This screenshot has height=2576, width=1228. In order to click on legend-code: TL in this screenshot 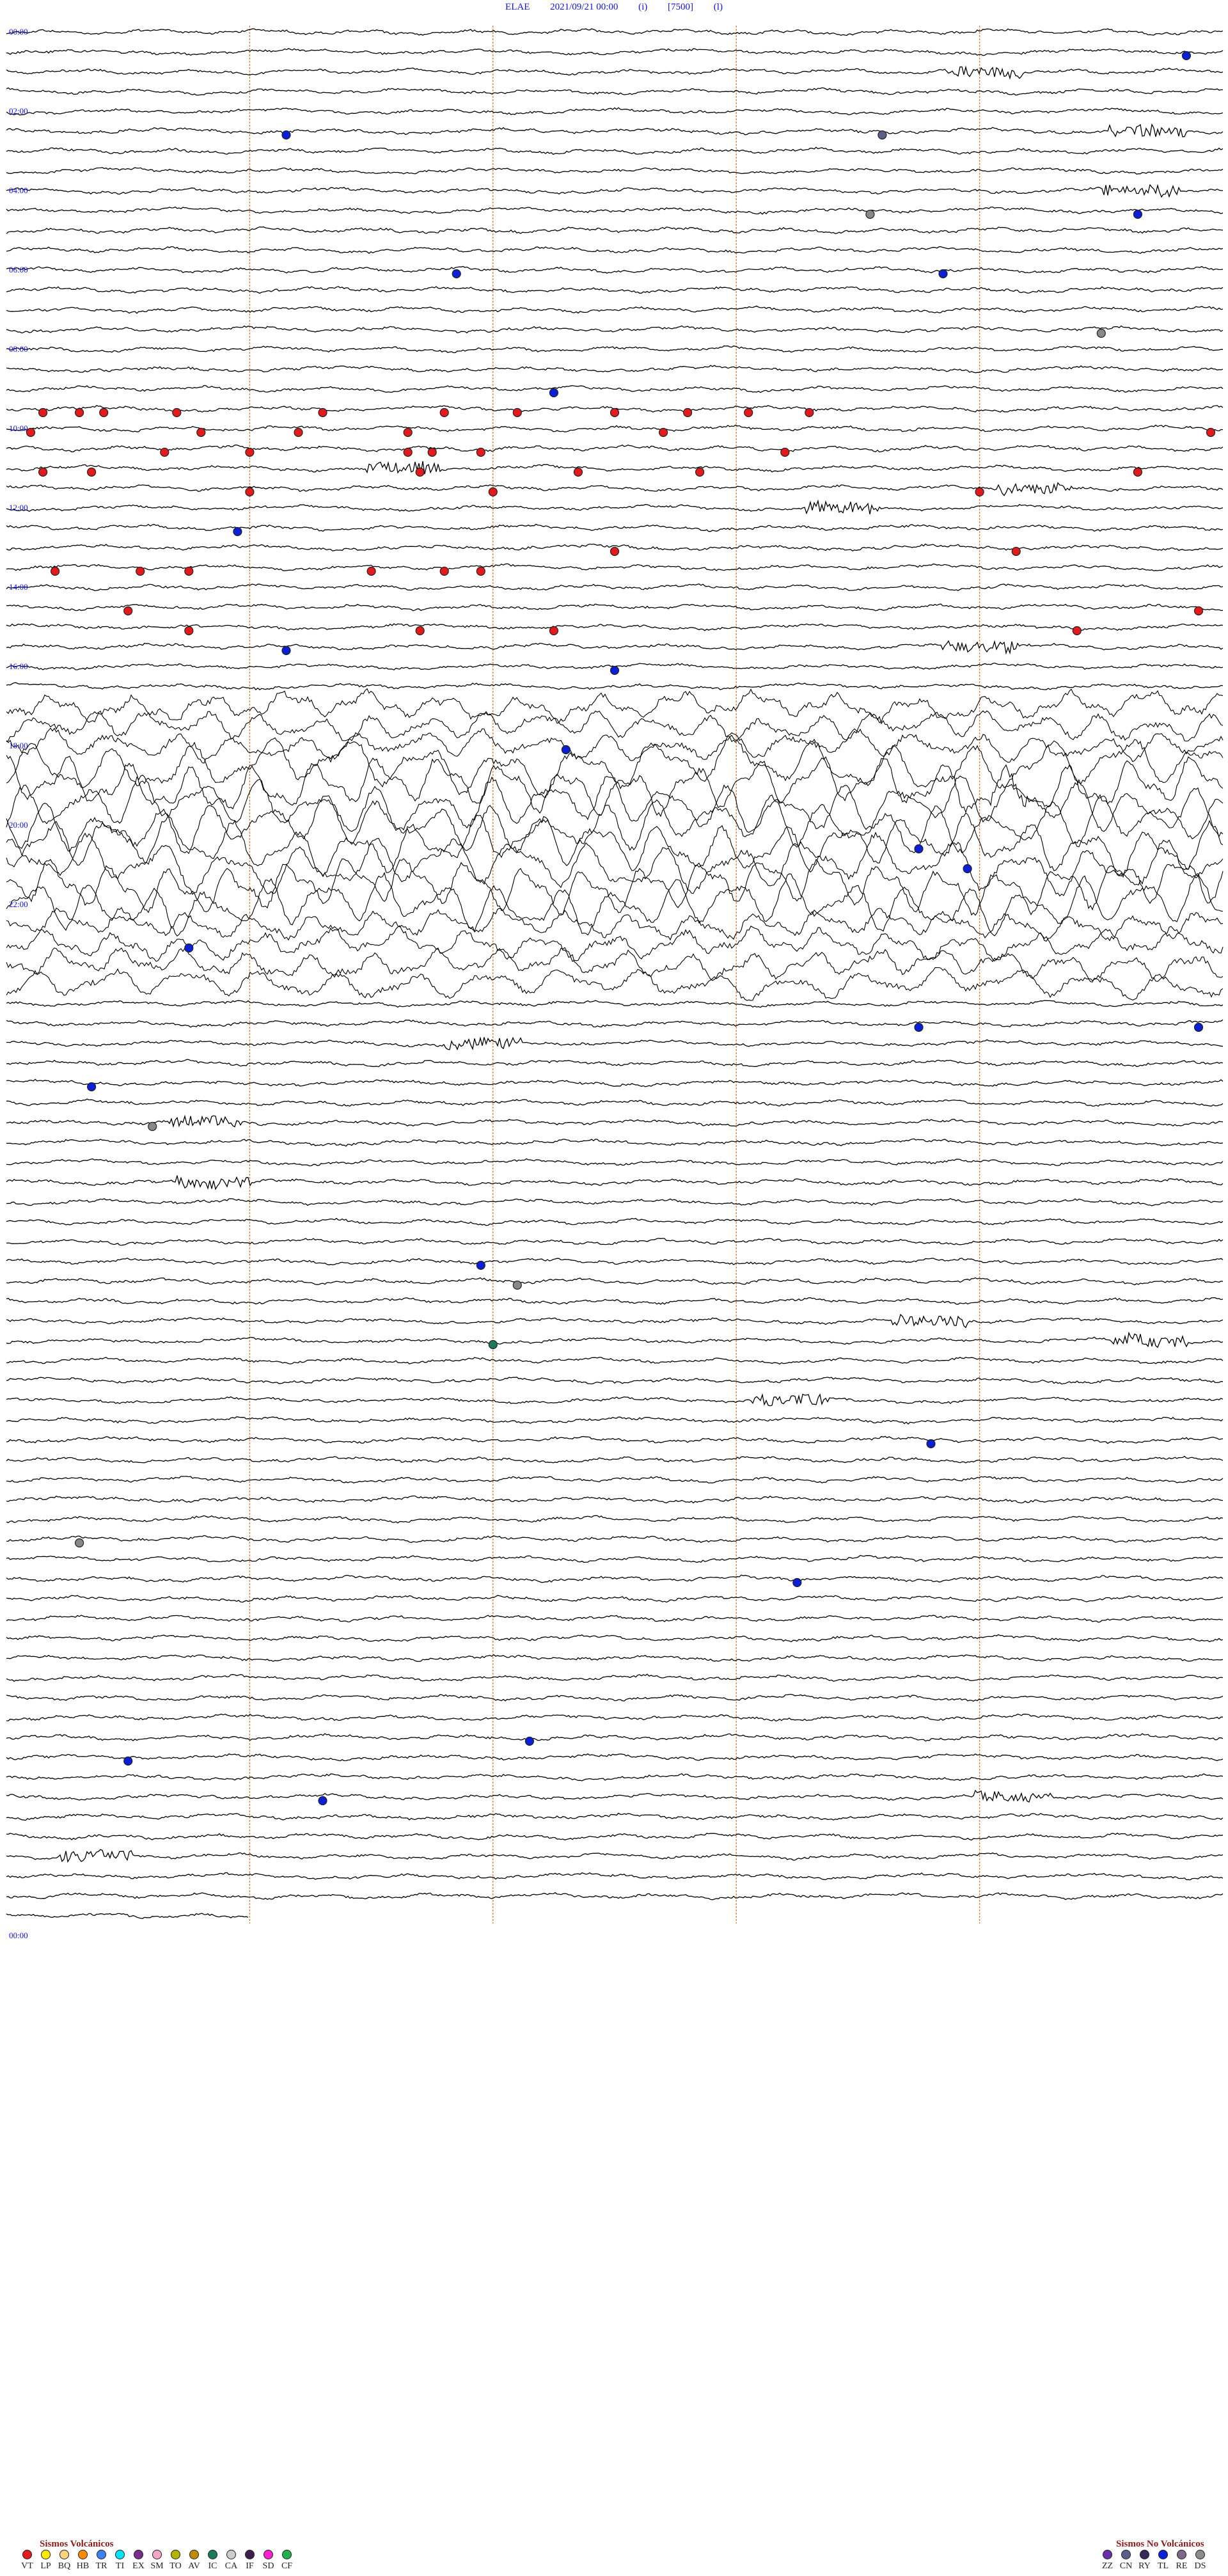, I will do `click(1163, 2566)`.